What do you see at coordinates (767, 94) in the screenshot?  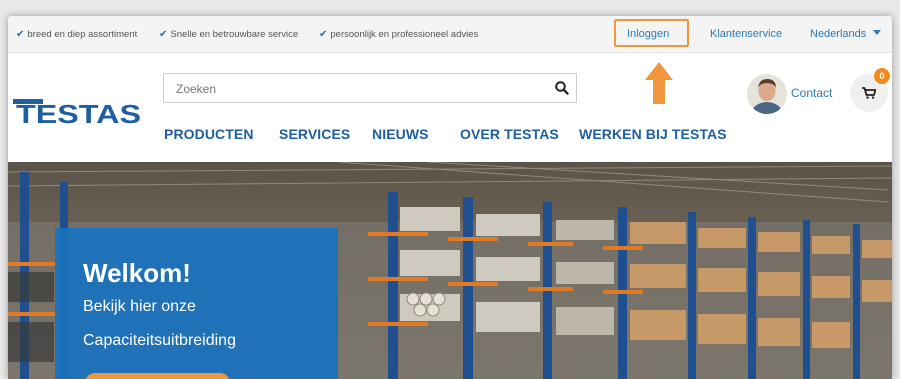 I see `avatar` at bounding box center [767, 94].